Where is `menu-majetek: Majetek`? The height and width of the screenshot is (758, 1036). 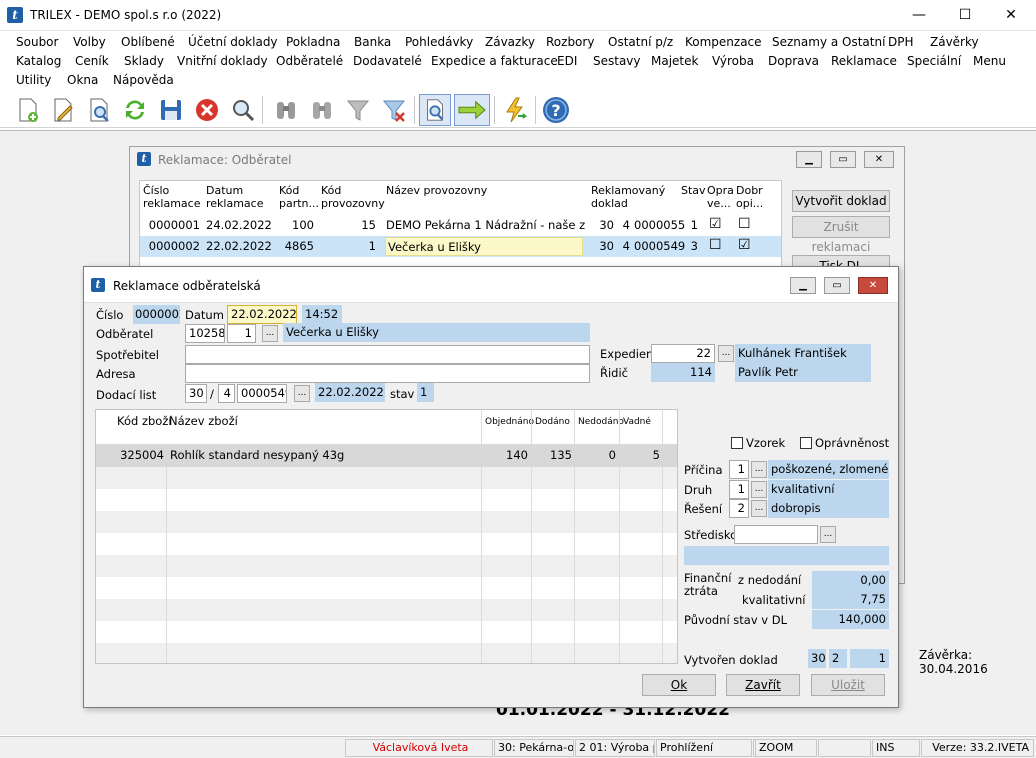 menu-majetek: Majetek is located at coordinates (674, 61).